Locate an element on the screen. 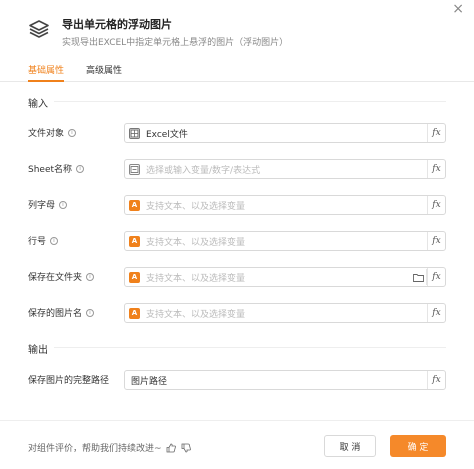 The height and width of the screenshot is (469, 474). tab-basic-properties: 基础属性 is located at coordinates (46, 69).